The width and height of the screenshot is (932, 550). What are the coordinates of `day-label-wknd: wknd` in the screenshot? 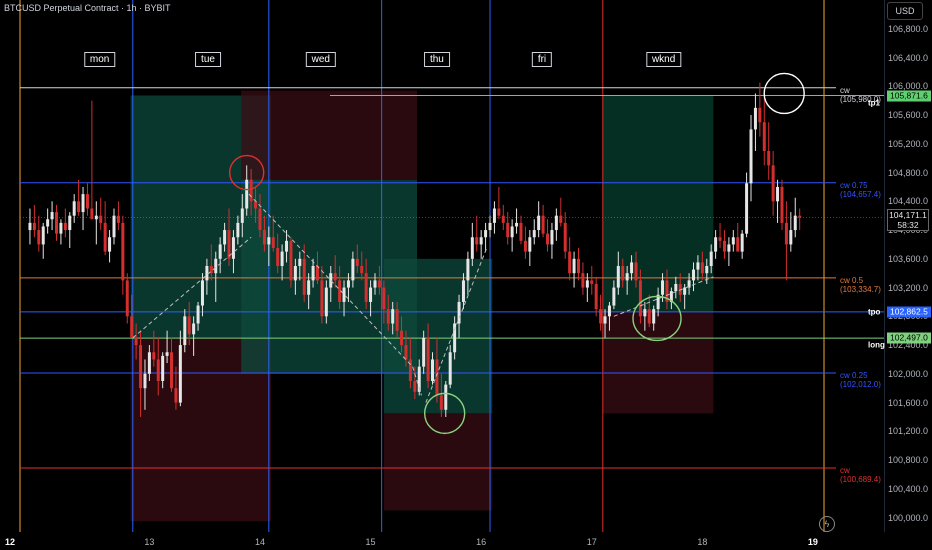 It's located at (663, 59).